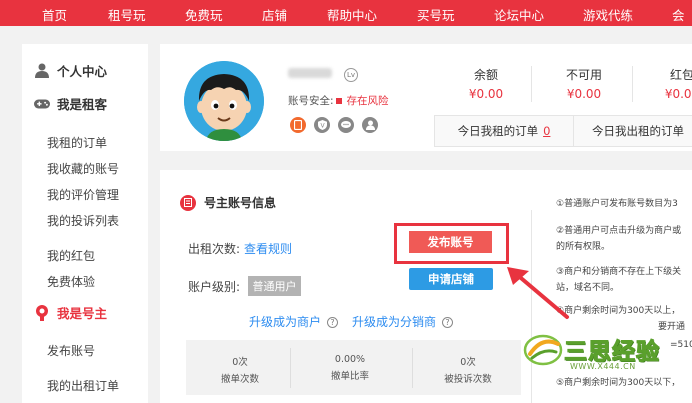 The width and height of the screenshot is (692, 403). I want to click on sidebar-group-renter: 我是租客, so click(70, 103).